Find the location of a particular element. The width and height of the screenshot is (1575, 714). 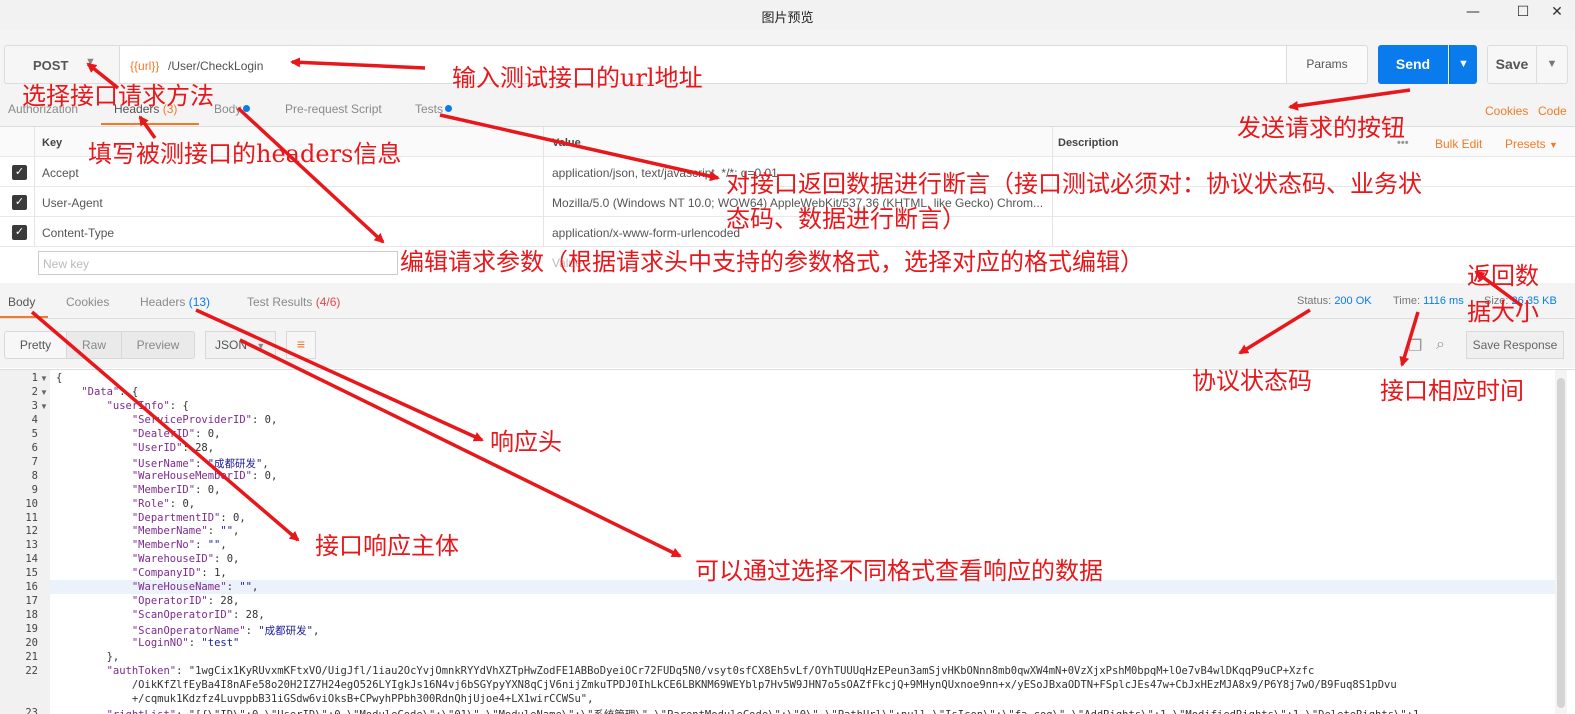

arrow-status-code is located at coordinates (1274, 331).